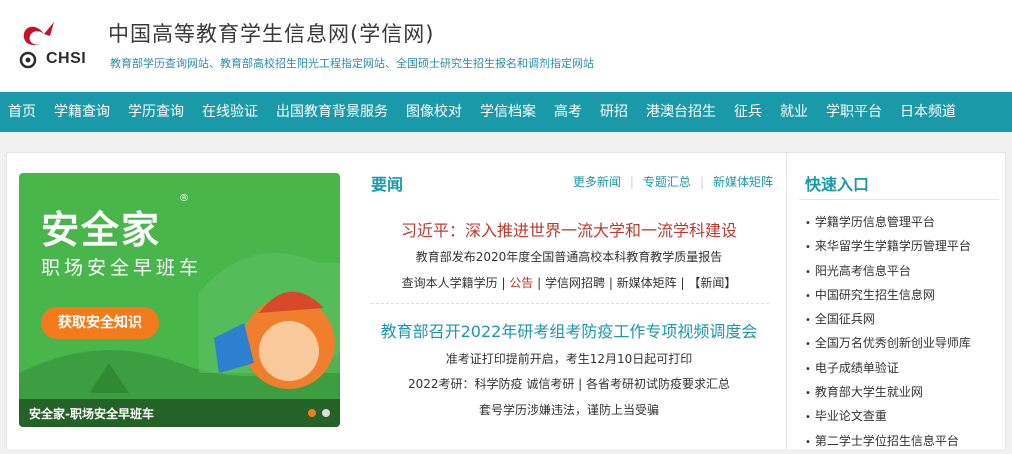 The height and width of the screenshot is (454, 1012). What do you see at coordinates (837, 184) in the screenshot?
I see `quick-entry-heading: 快速入口` at bounding box center [837, 184].